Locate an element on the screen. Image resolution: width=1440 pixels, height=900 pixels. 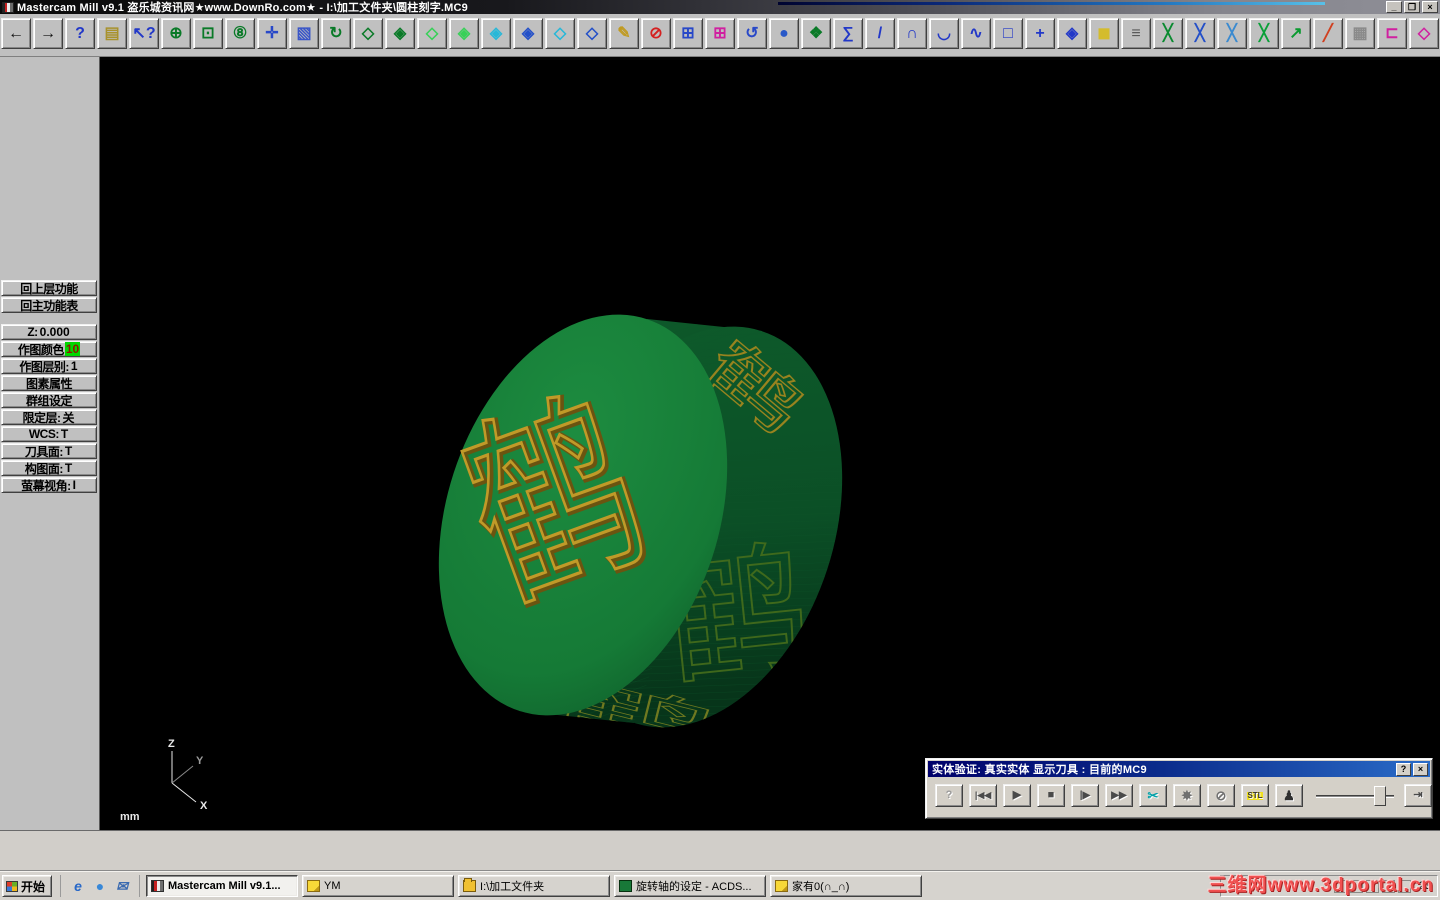
surface-icon: ◈ is located at coordinates (1072, 33).